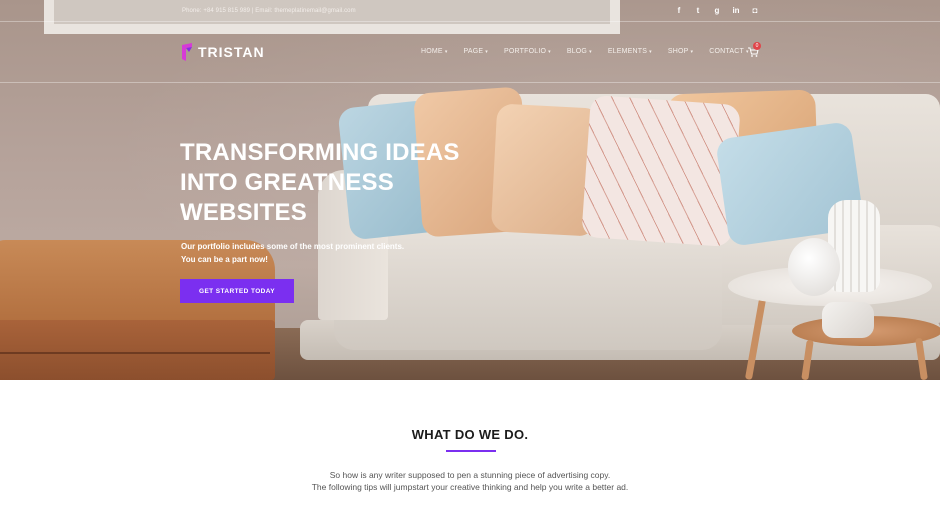 The width and height of the screenshot is (940, 506). I want to click on nav-item-elements: ELEMENTS ▾, so click(630, 51).